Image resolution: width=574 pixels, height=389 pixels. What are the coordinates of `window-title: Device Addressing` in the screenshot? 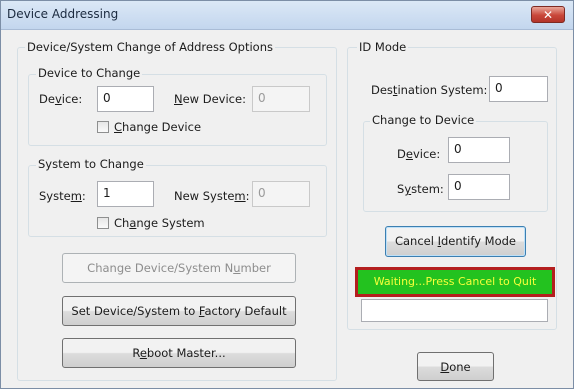 It's located at (63, 14).